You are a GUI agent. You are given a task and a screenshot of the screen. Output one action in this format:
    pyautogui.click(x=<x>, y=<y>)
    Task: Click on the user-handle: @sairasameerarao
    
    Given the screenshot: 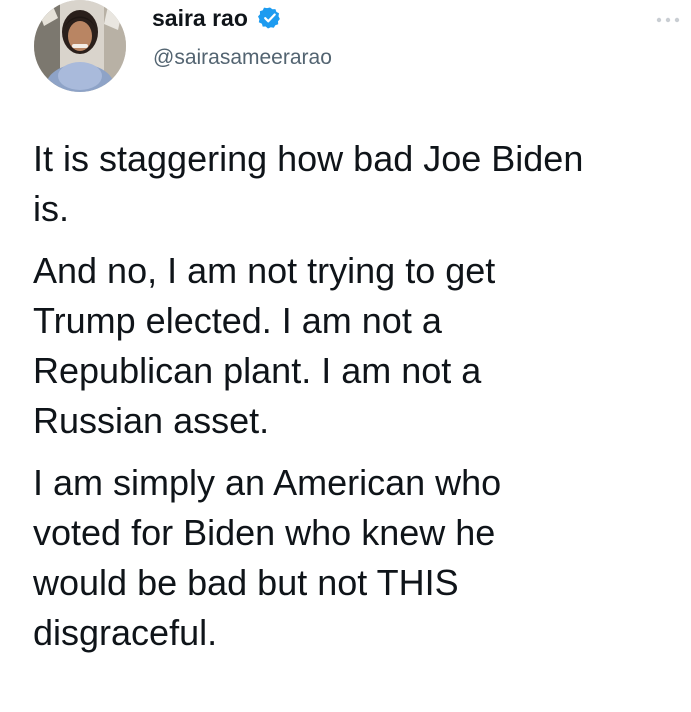 What is the action you would take?
    pyautogui.click(x=242, y=58)
    